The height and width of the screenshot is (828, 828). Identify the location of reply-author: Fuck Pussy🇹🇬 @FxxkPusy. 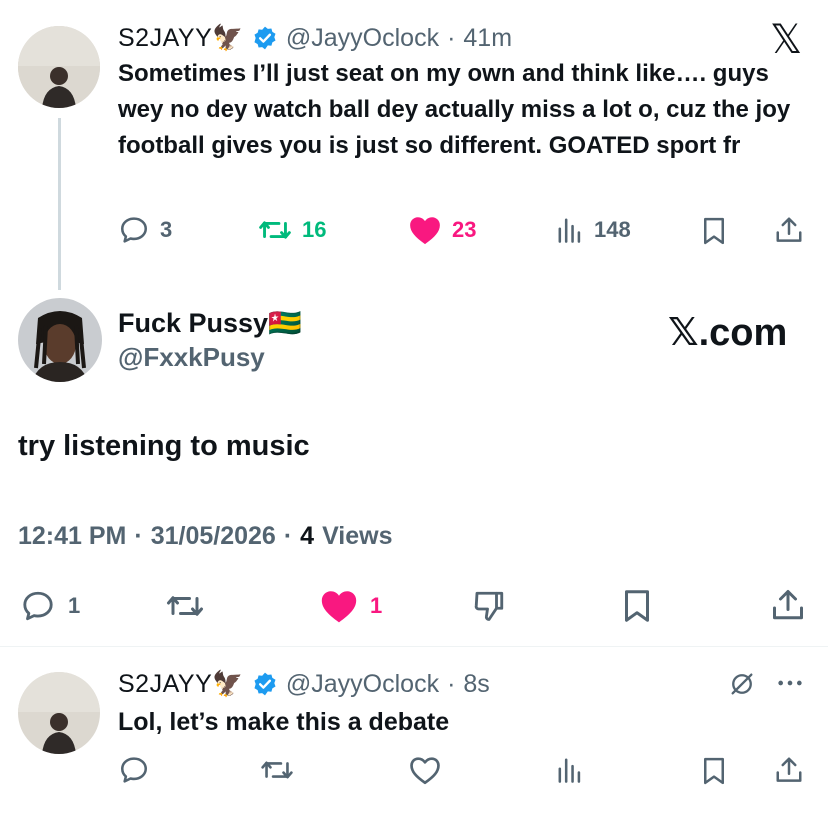
(210, 340).